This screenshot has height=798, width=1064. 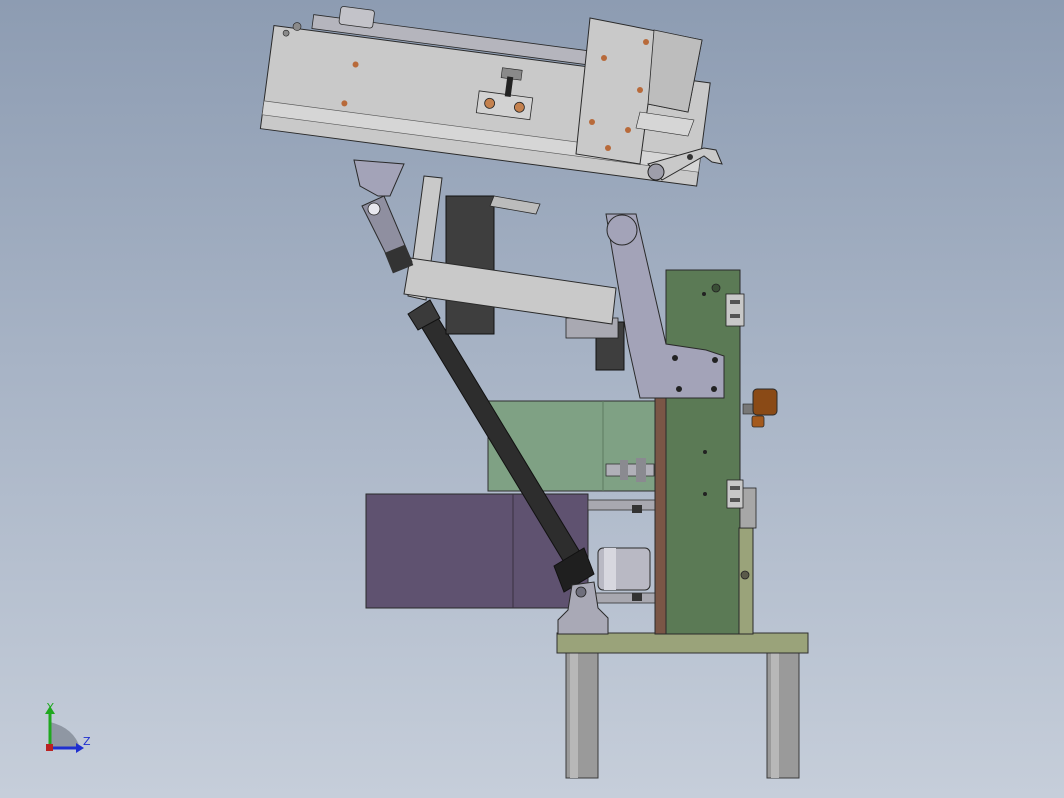 I want to click on triad-origin, so click(x=49, y=747).